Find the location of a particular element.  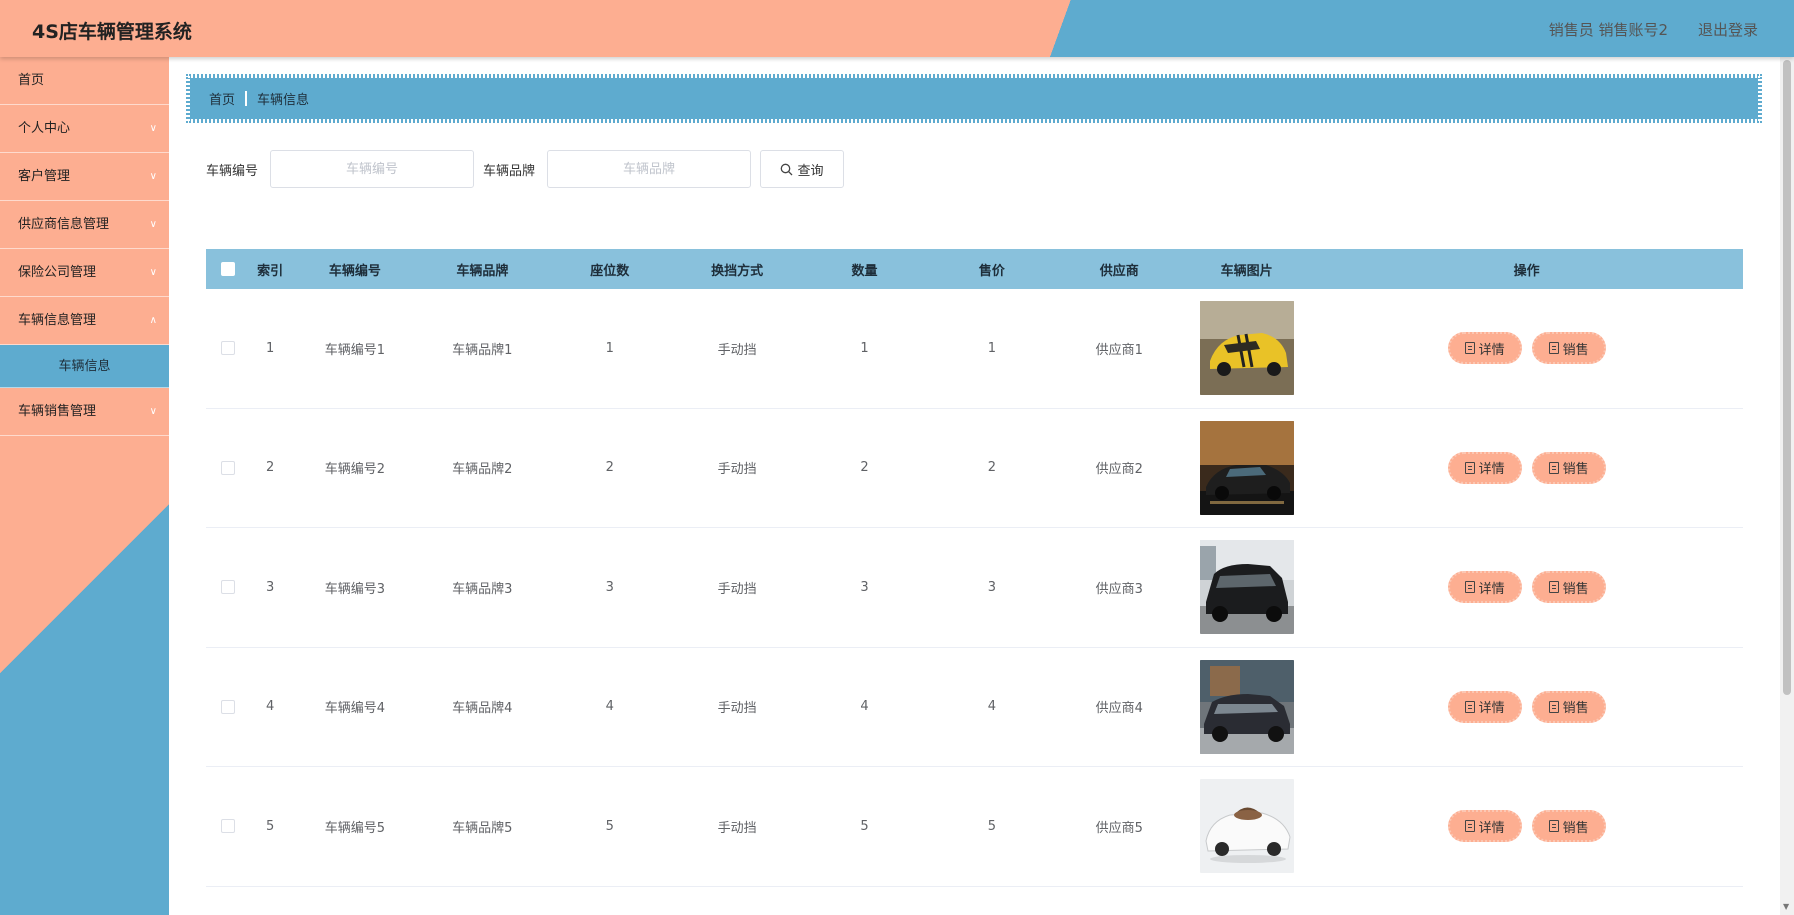

column-header-price: 售价 is located at coordinates (991, 271).